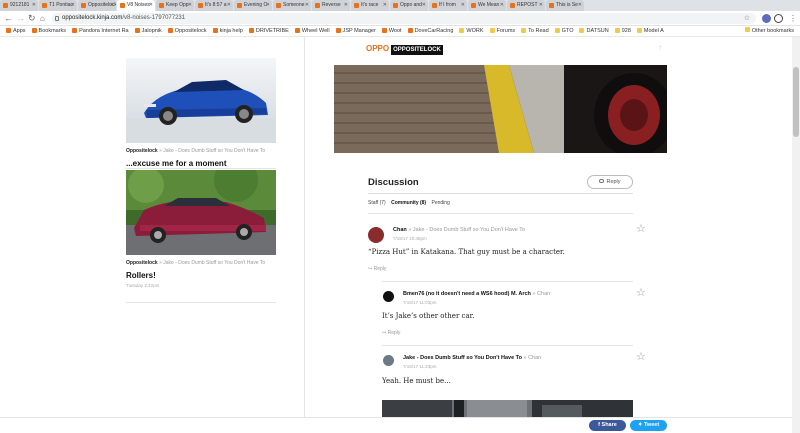  What do you see at coordinates (148, 31) in the screenshot?
I see `bookmark-item: Jalopnik` at bounding box center [148, 31].